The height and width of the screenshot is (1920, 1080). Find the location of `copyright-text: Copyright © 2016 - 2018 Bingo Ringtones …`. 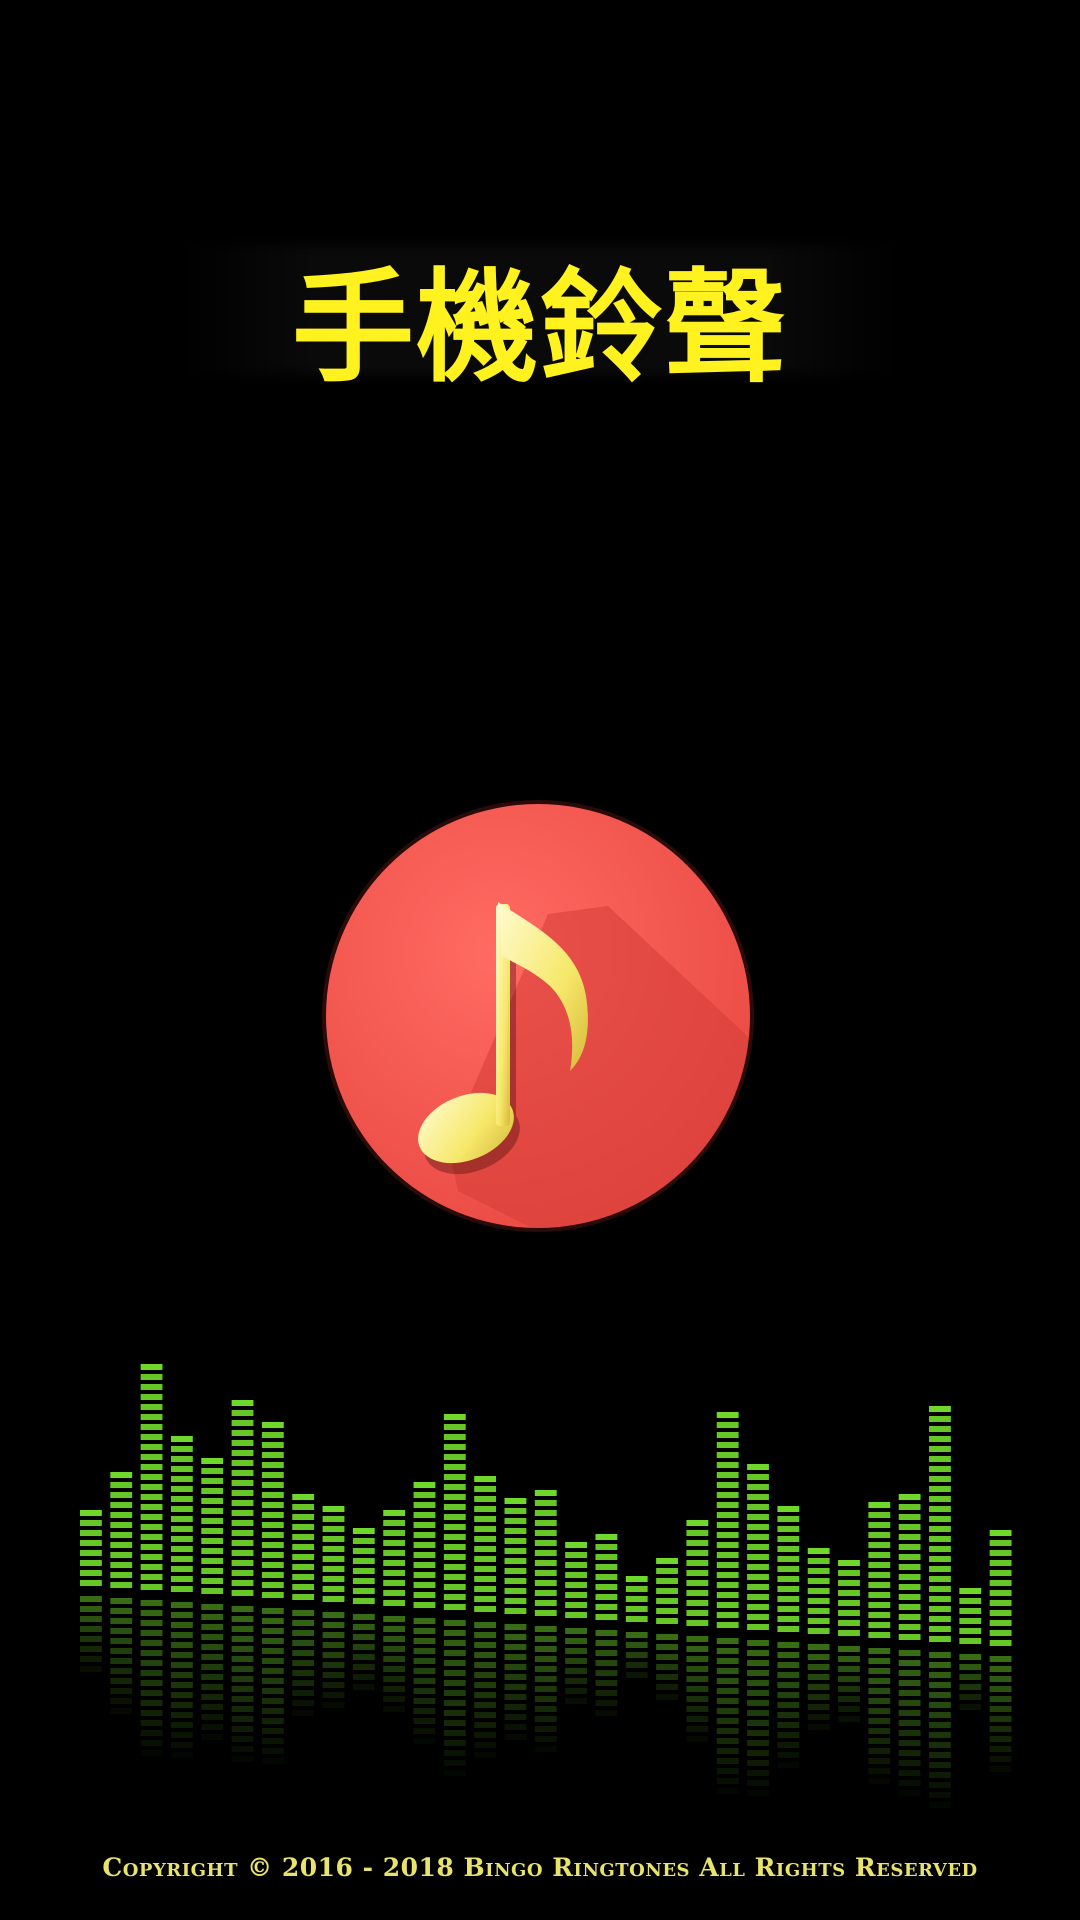

copyright-text: Copyright © 2016 - 2018 Bingo Ringtones … is located at coordinates (540, 1867).